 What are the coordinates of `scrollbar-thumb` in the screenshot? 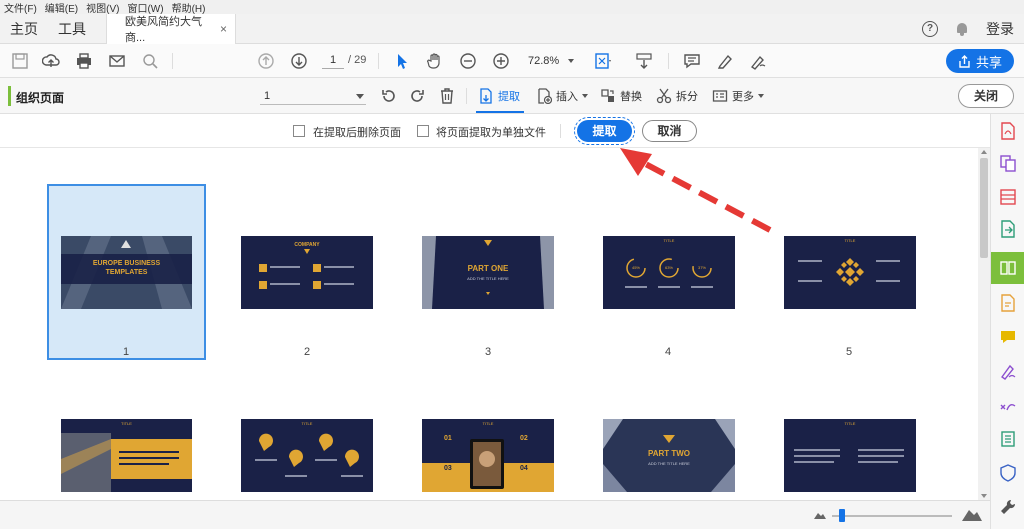 It's located at (984, 208).